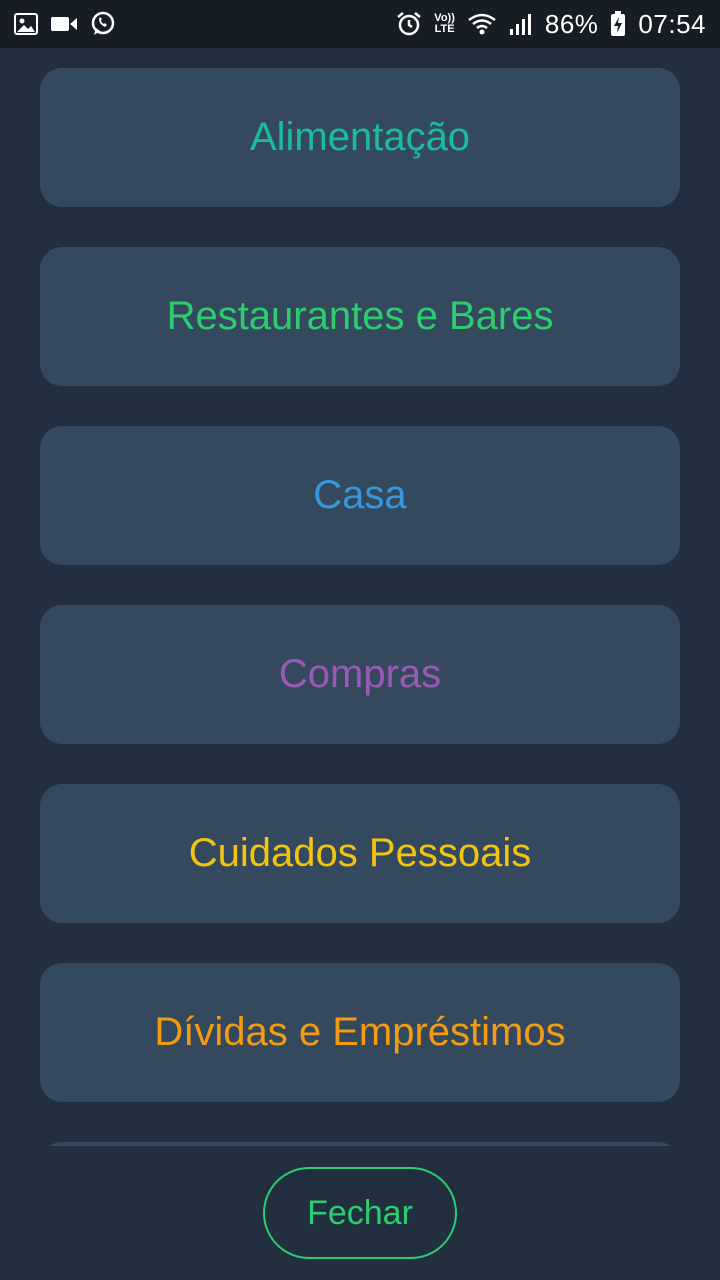  Describe the element at coordinates (482, 24) in the screenshot. I see `wifi-icon` at that location.